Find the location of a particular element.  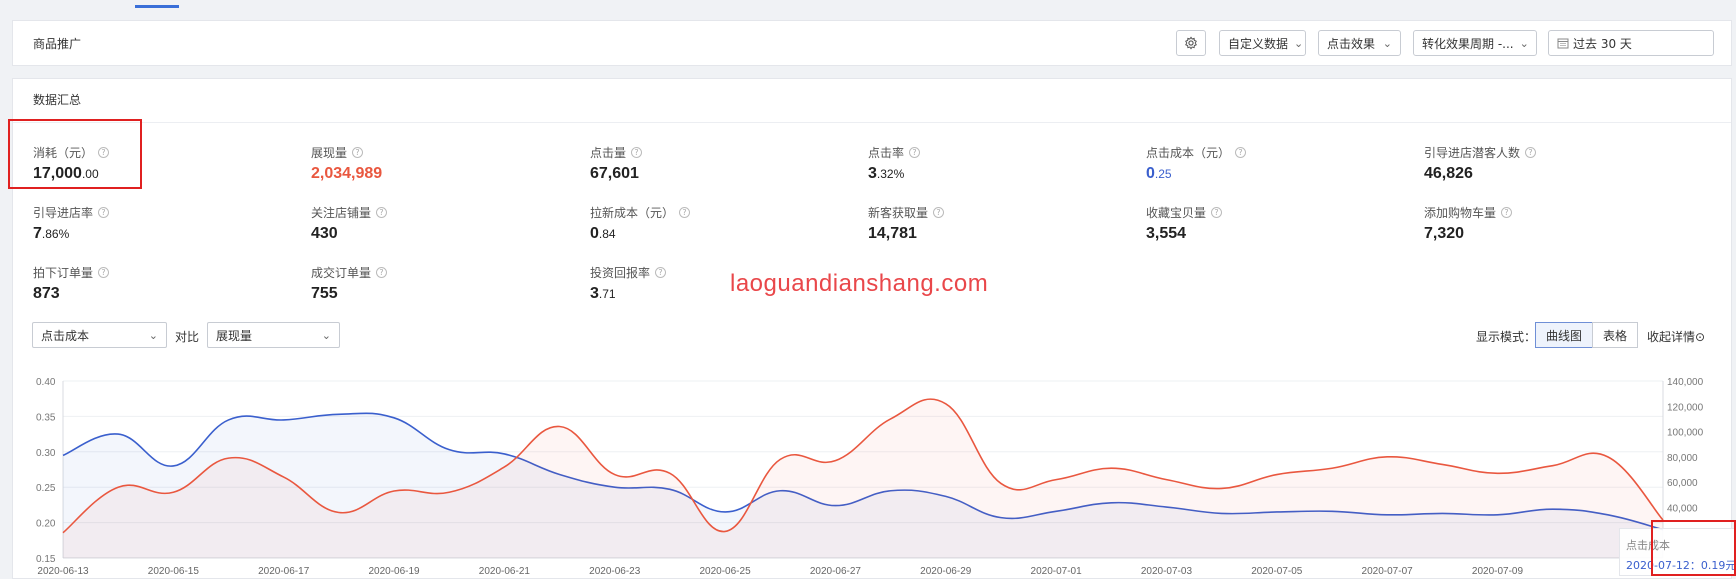

metric-label: 投资回报率? is located at coordinates (628, 272).